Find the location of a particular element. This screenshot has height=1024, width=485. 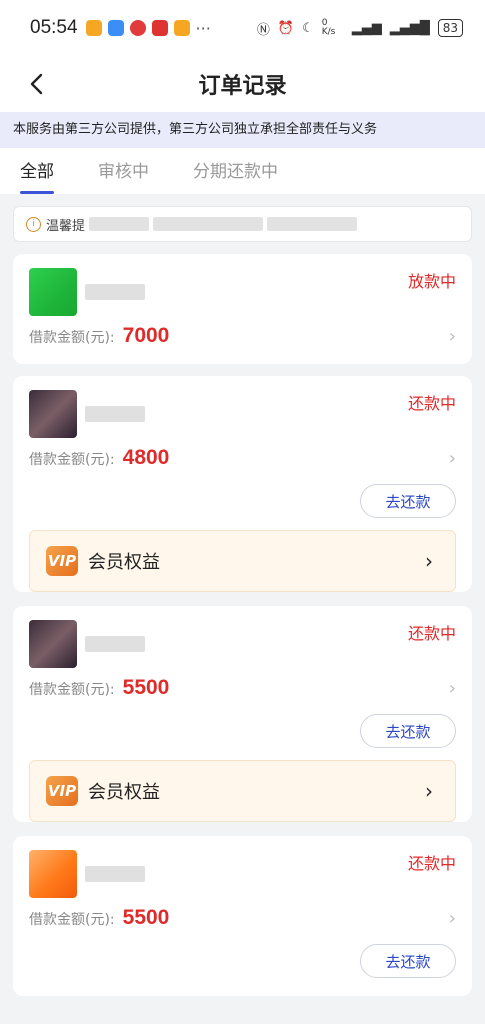

loan-amount: 4800 is located at coordinates (146, 457).